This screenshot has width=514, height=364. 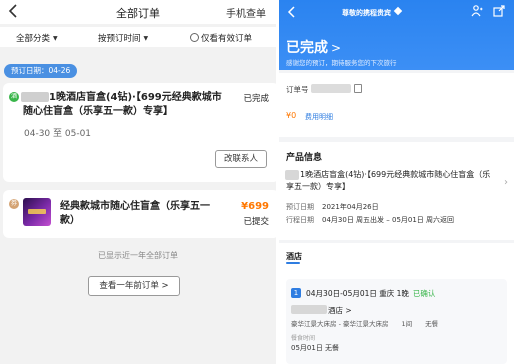 I want to click on booking-date-chip: 预订日期：04-26, so click(x=41, y=71).